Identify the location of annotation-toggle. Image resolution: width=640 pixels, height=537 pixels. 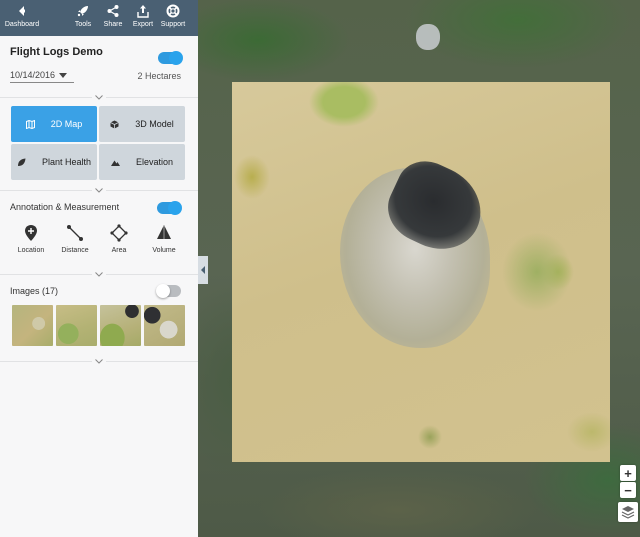
(169, 208).